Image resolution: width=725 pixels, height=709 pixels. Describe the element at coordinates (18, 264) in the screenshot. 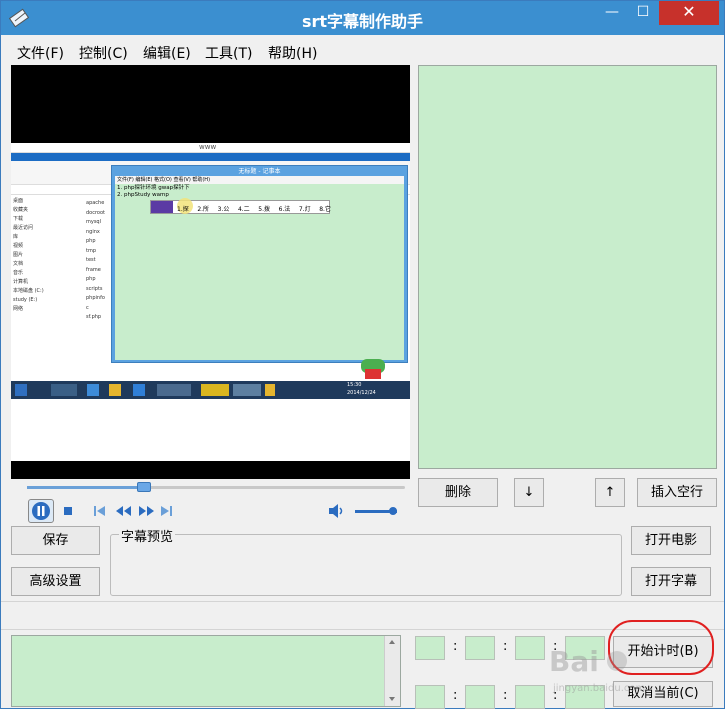

I see `video-tree-item: 文档` at that location.